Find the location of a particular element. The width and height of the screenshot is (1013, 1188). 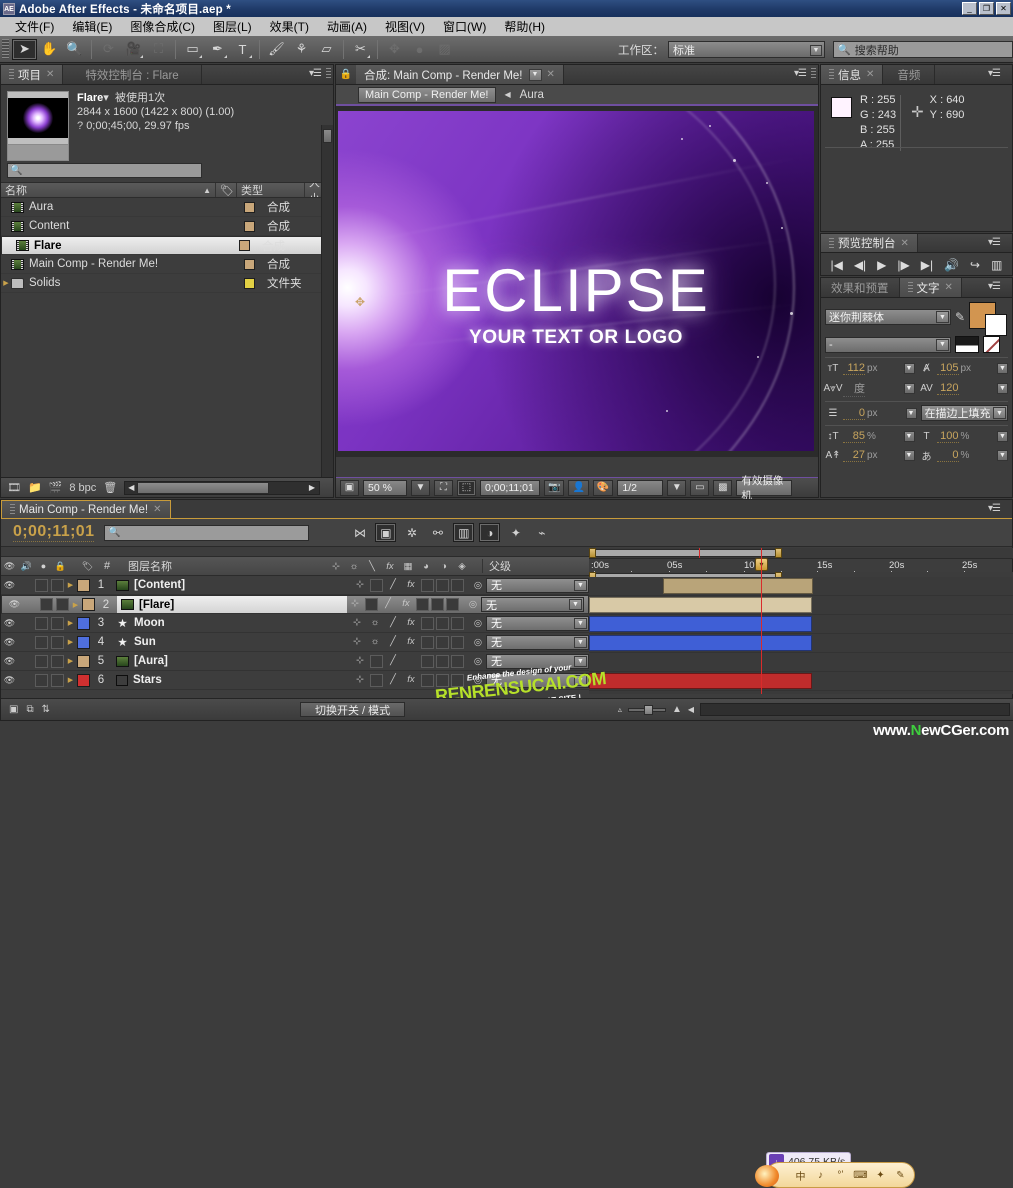

pen-tool-icon: ✒ is located at coordinates (217, 49).